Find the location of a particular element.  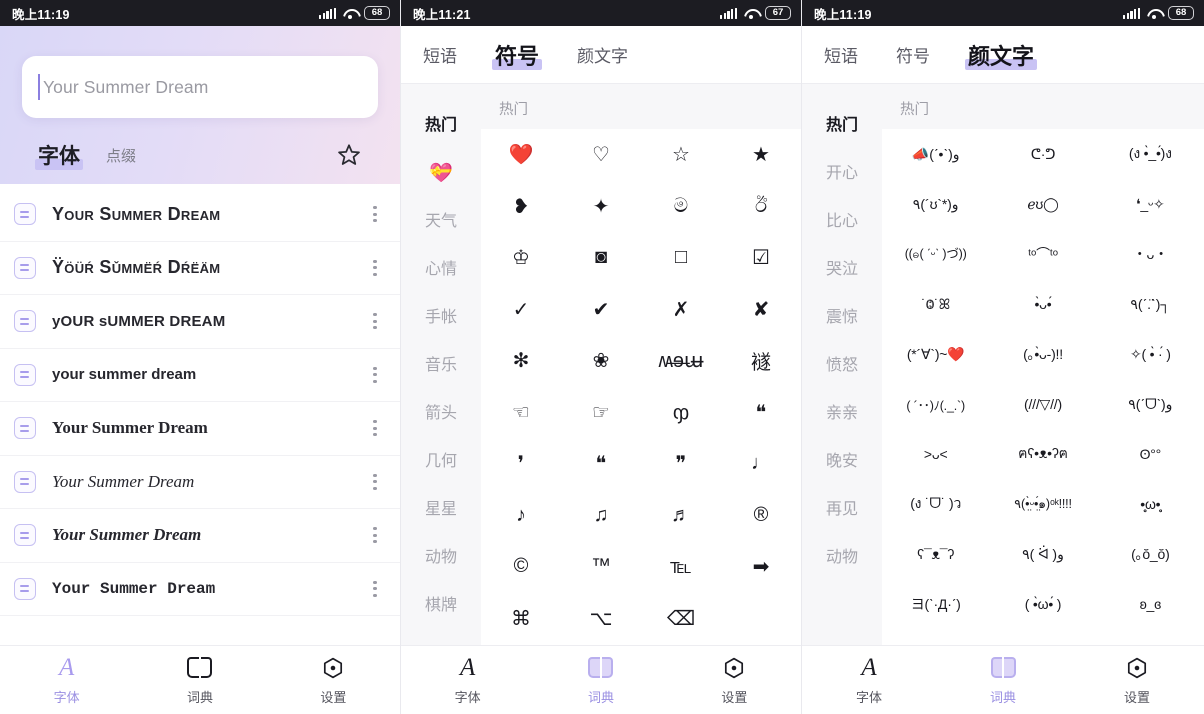

symbol-cell: ☞ is located at coordinates (601, 413).